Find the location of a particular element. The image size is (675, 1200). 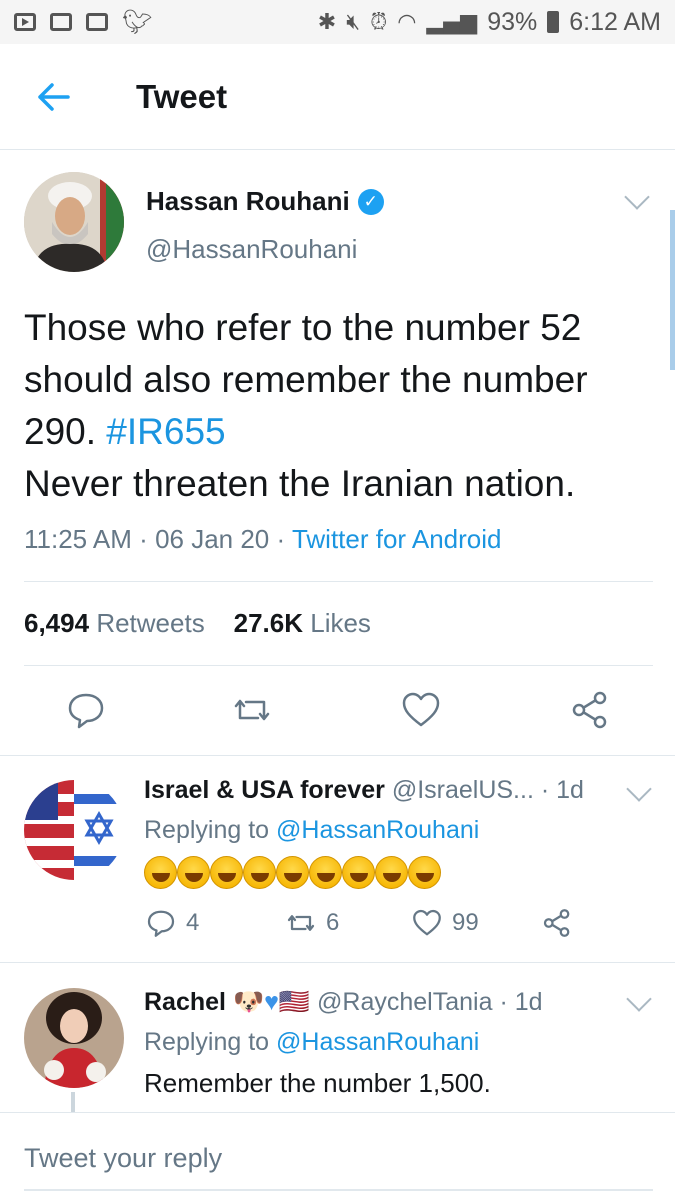

news-icon is located at coordinates (97, 22).